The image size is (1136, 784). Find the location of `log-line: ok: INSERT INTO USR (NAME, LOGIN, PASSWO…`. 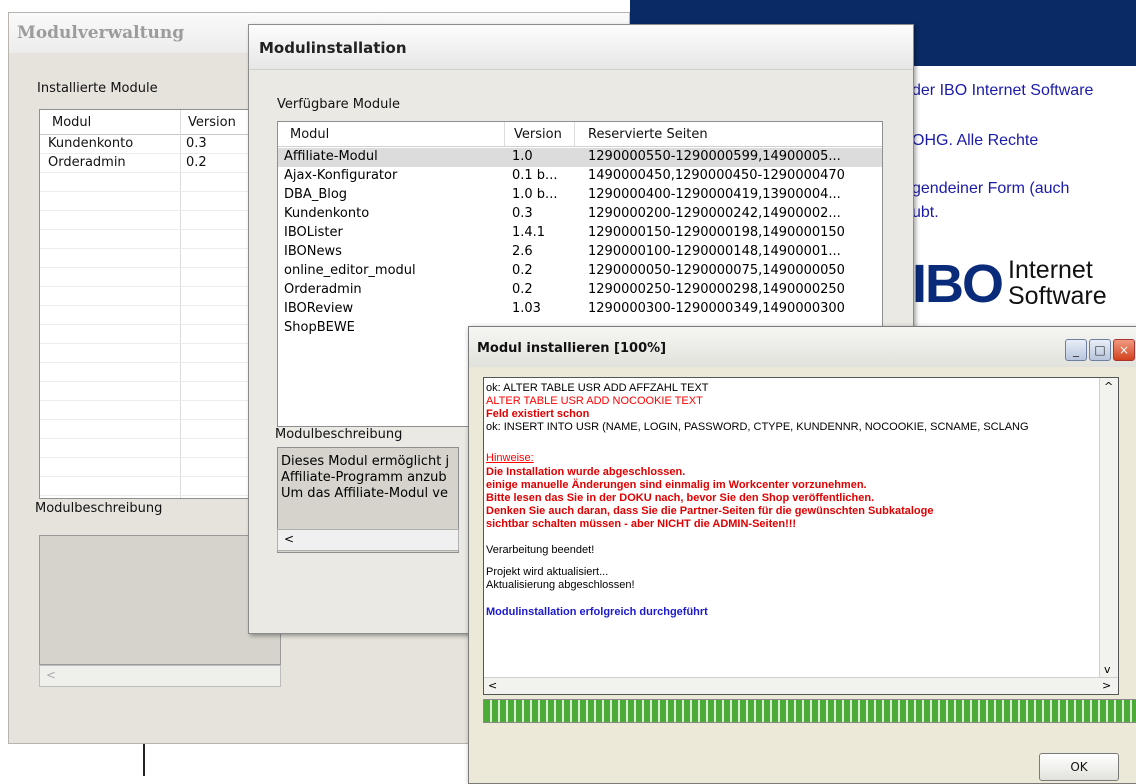

log-line: ok: INSERT INTO USR (NAME, LOGIN, PASSWO… is located at coordinates (757, 427).